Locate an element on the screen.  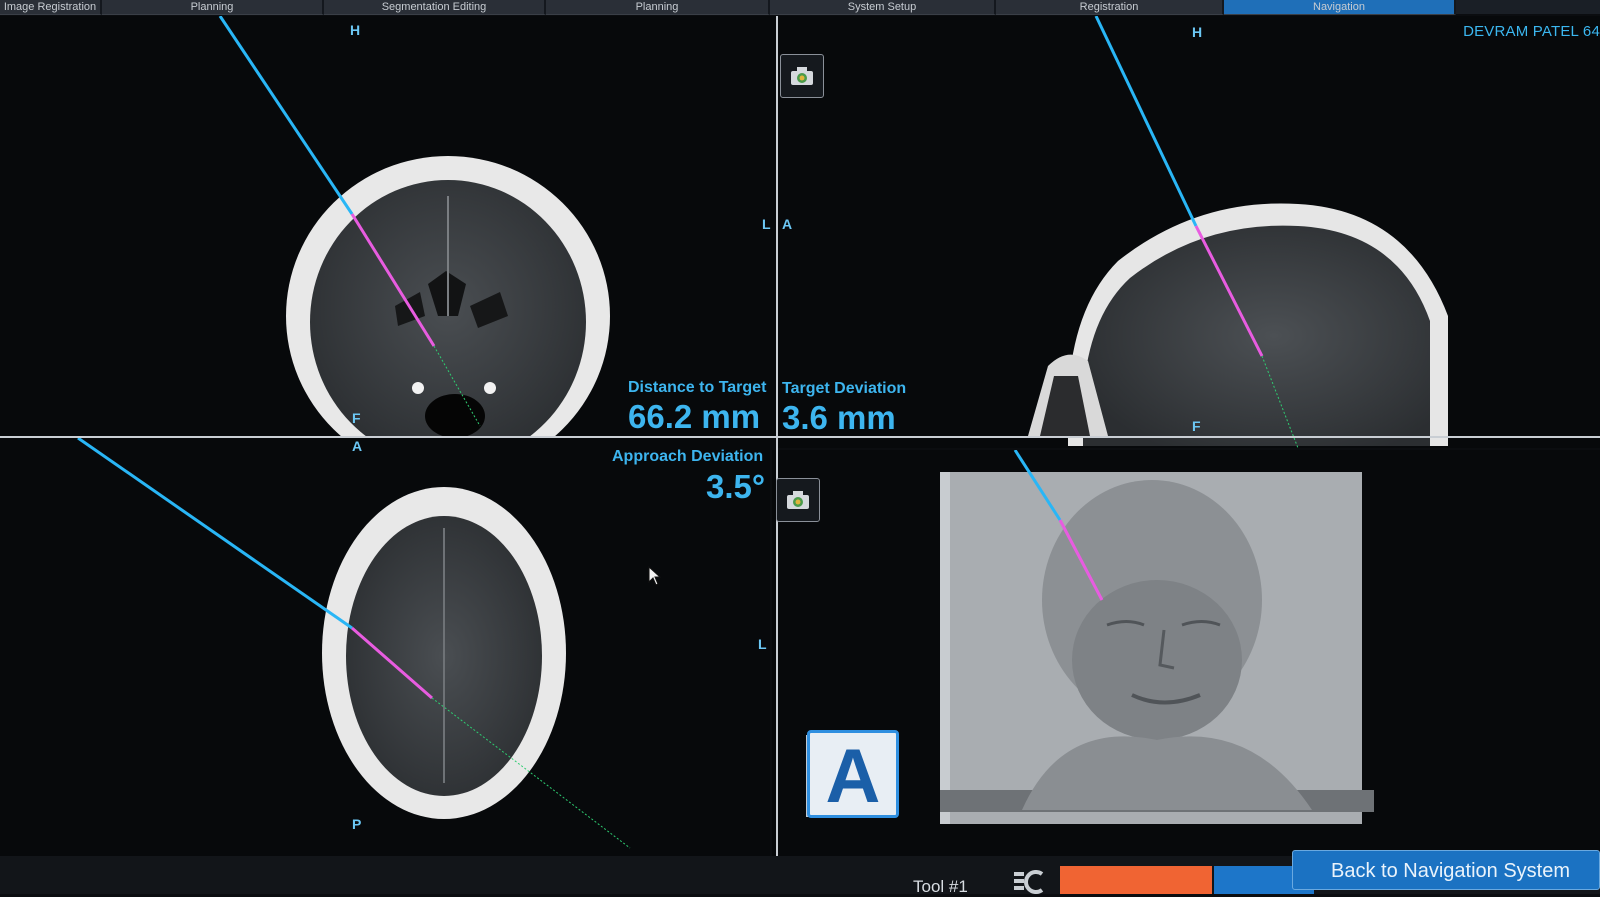
tool-icon is located at coordinates (1029, 882).